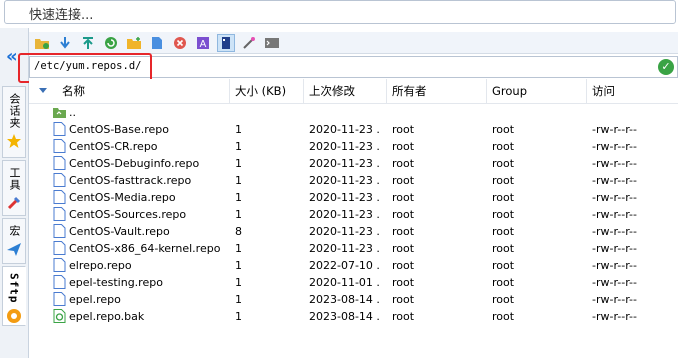  What do you see at coordinates (59, 316) in the screenshot?
I see `backup-file-icon` at bounding box center [59, 316].